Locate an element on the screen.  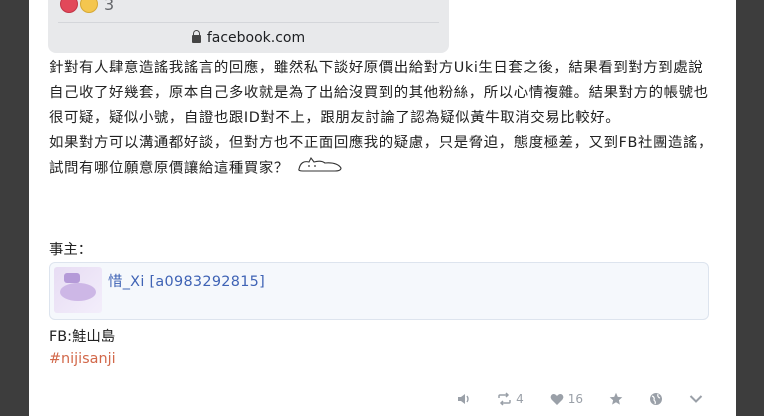
favourite-button is located at coordinates (616, 399).